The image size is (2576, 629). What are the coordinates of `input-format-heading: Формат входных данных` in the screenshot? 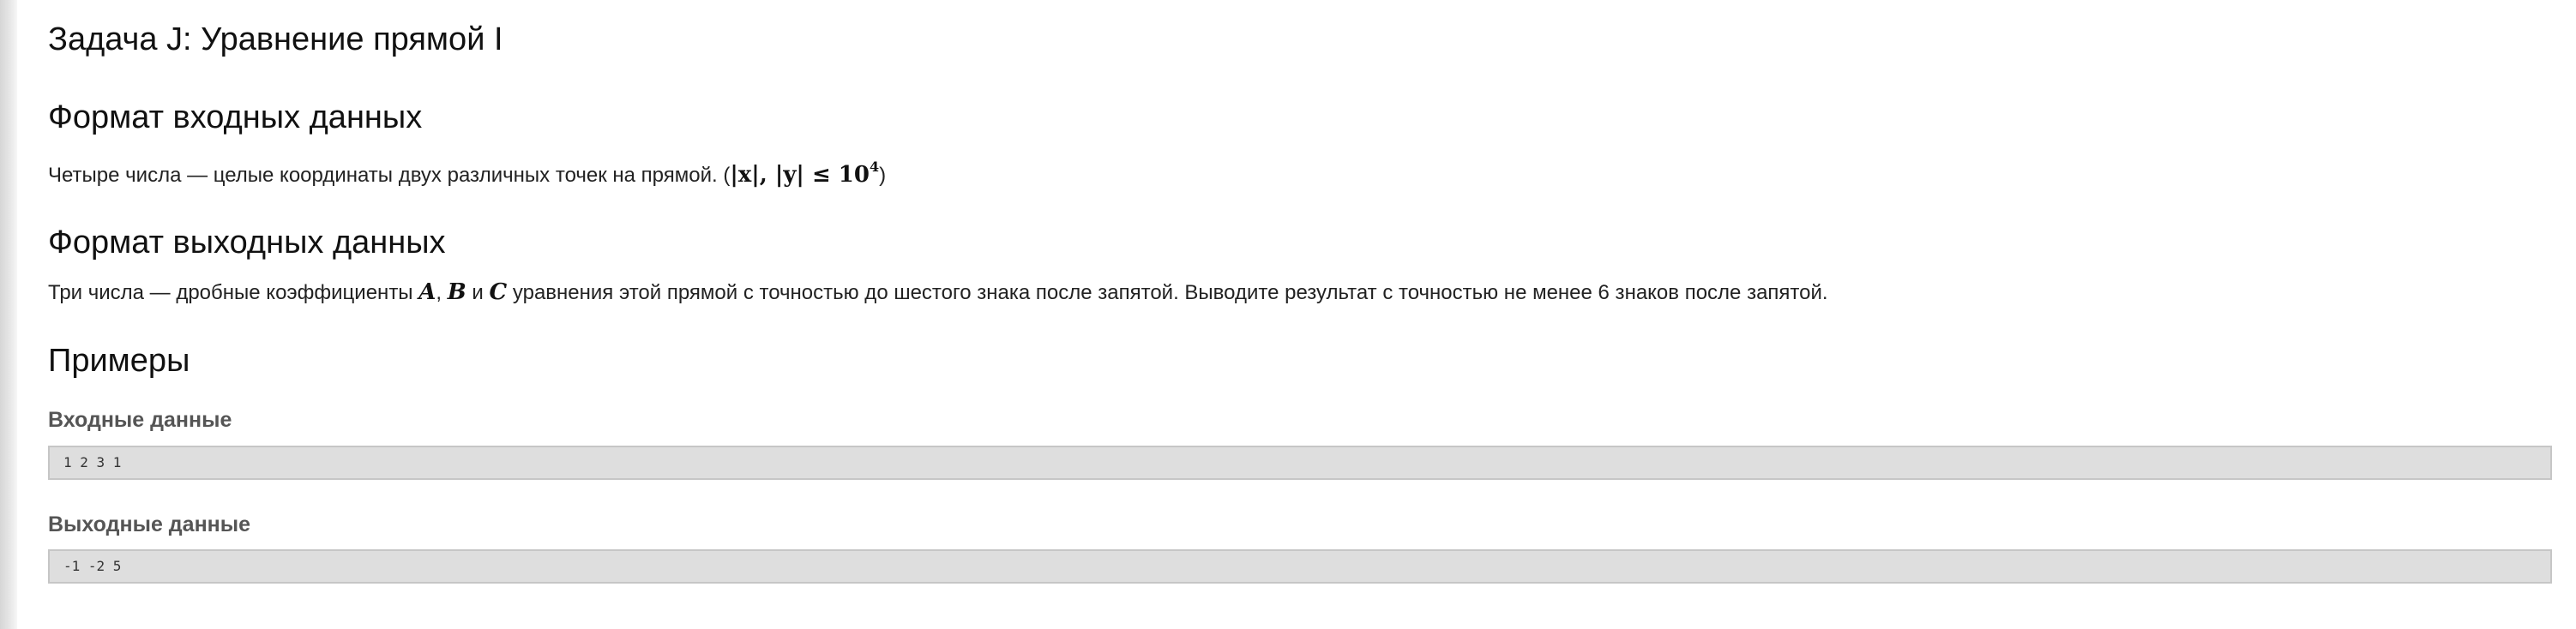 It's located at (235, 117).